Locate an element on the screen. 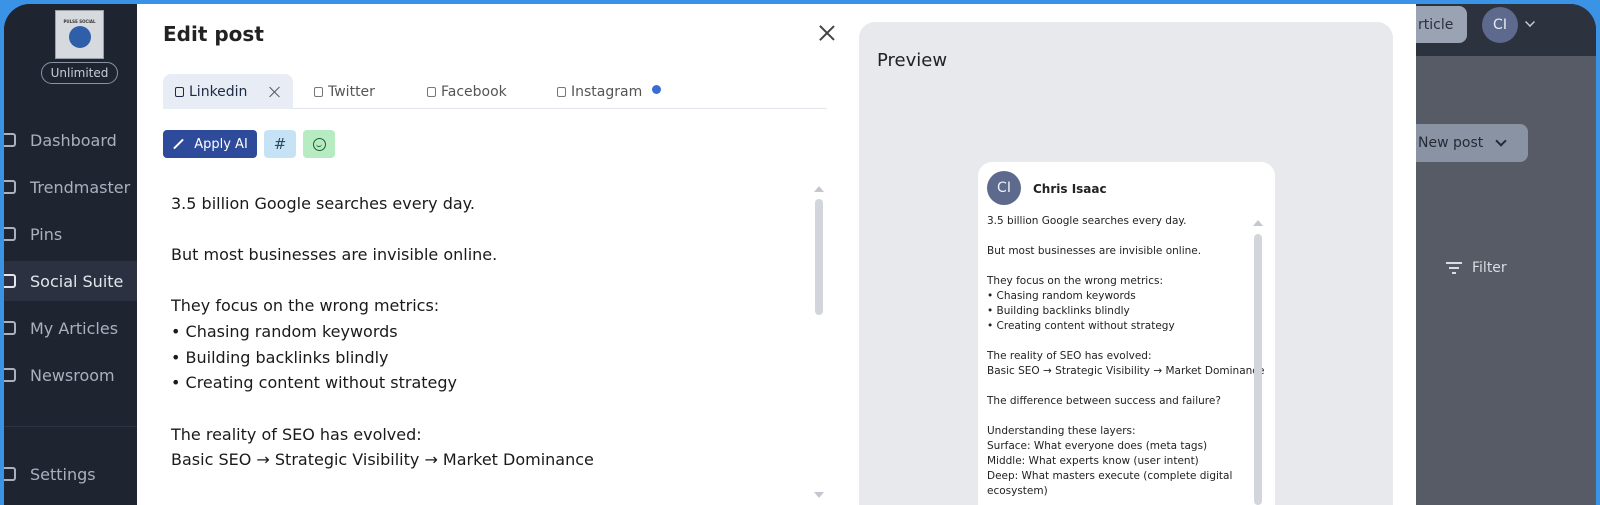 The height and width of the screenshot is (505, 1600). sidebar-item-trendmaster: Trendmaster is located at coordinates (72, 187).